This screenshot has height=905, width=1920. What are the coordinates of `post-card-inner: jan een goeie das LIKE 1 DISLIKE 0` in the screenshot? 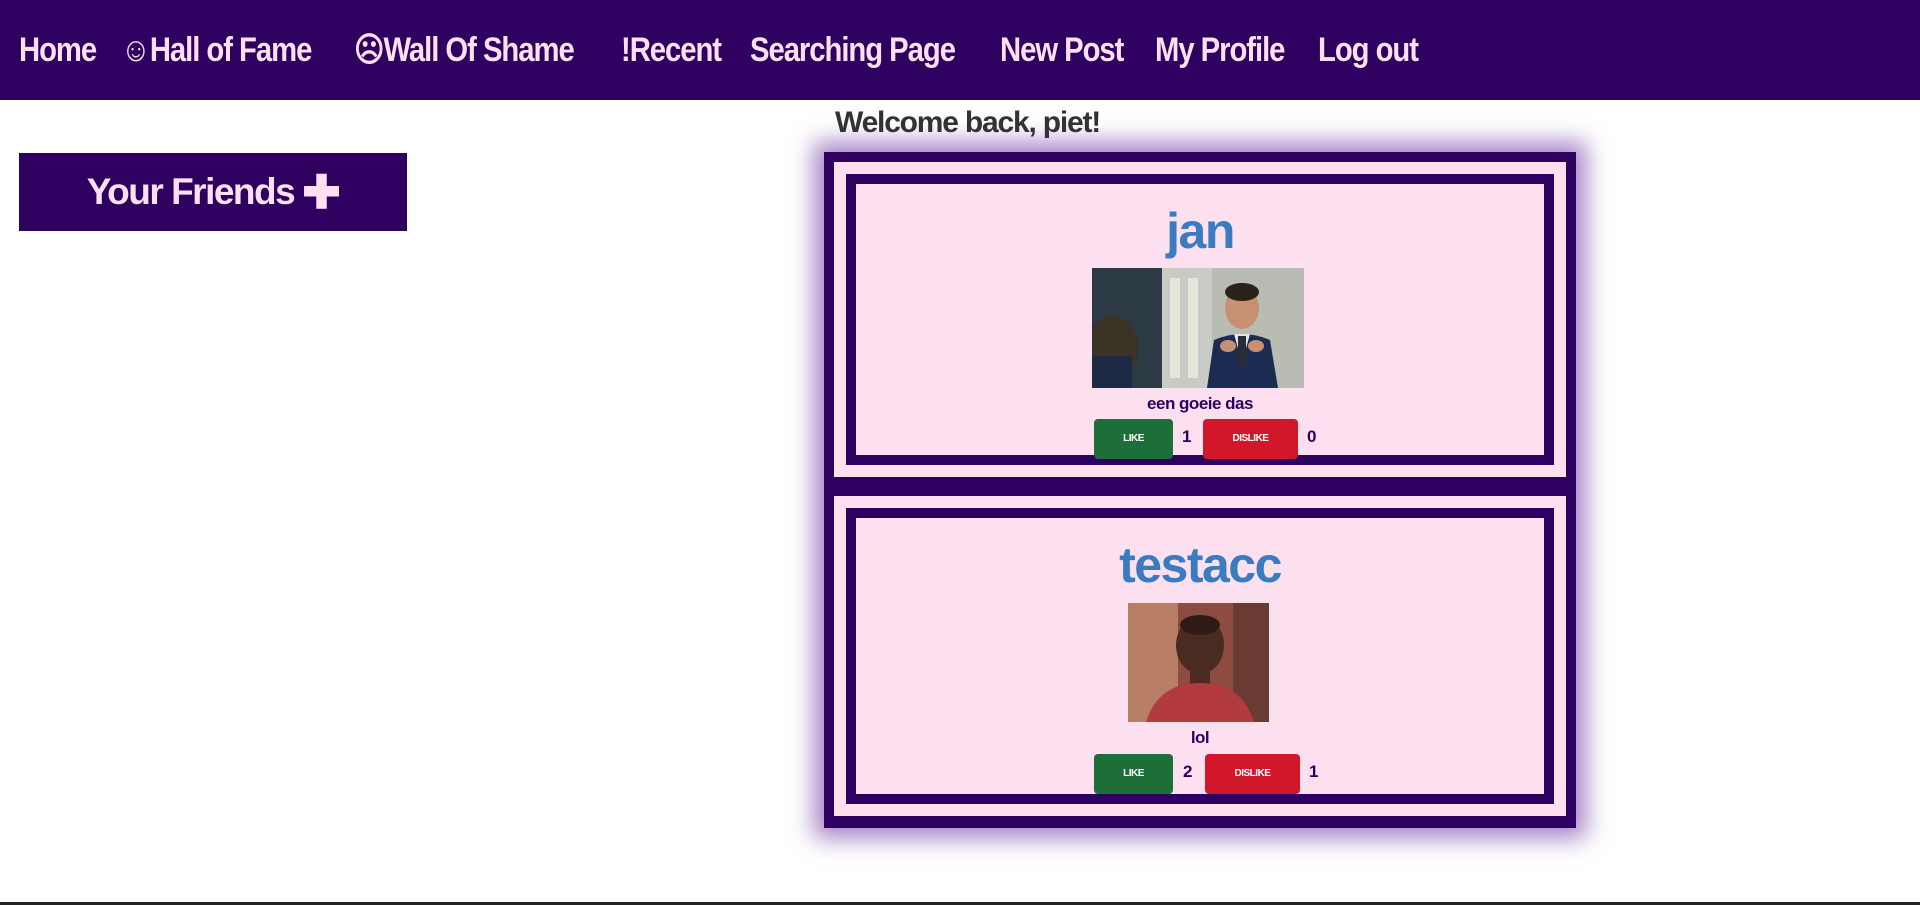 It's located at (1200, 319).